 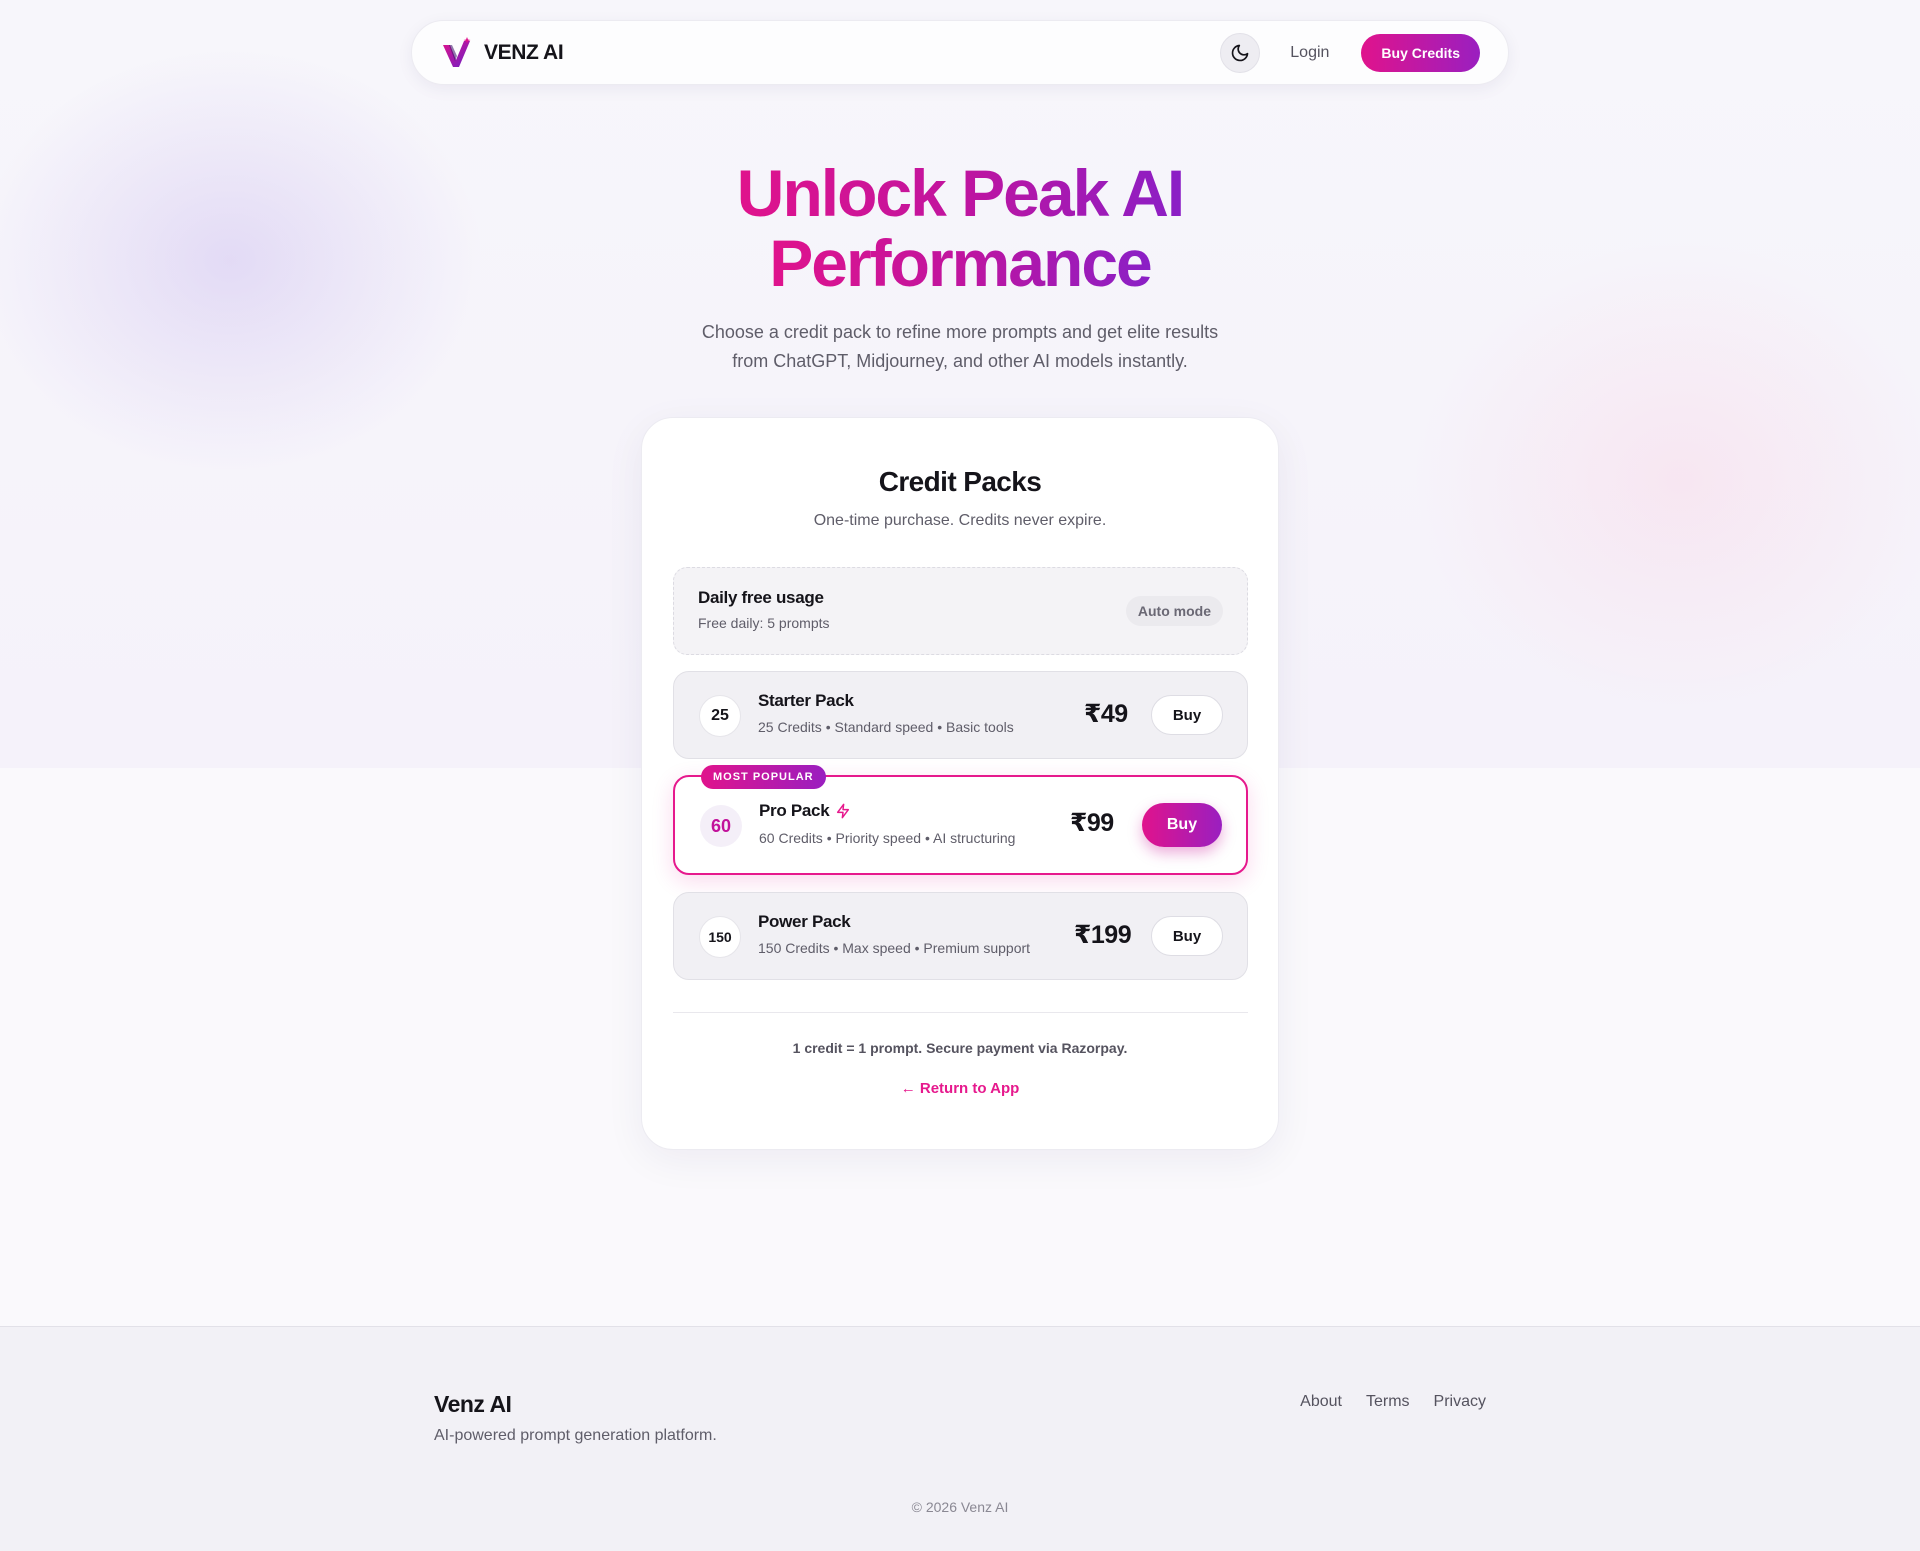 What do you see at coordinates (1309, 53) in the screenshot?
I see `login-link: Login` at bounding box center [1309, 53].